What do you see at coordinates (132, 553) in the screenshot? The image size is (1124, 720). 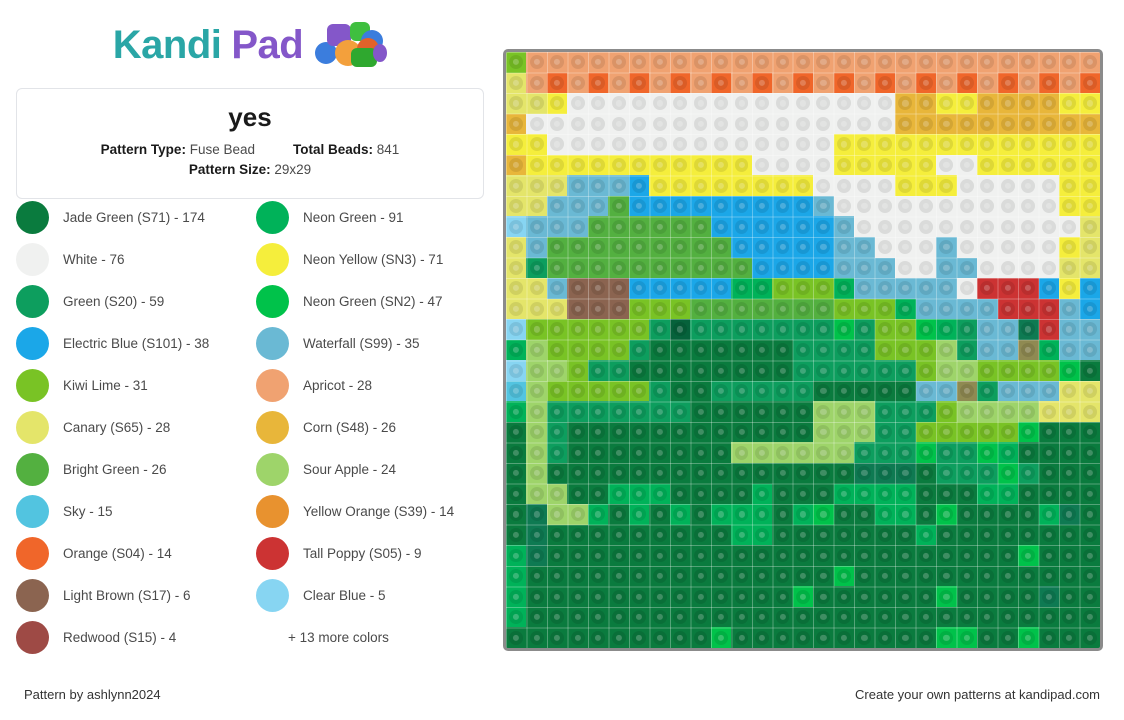 I see `legend-item: Orange (S04) - 14` at bounding box center [132, 553].